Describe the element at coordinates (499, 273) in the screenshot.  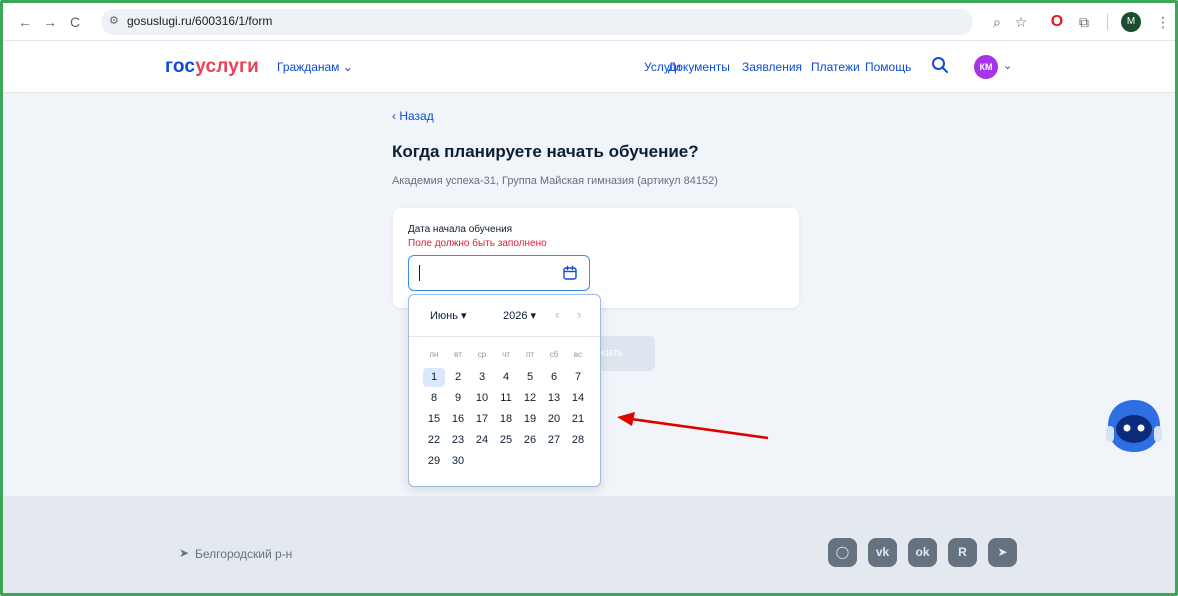
I see `start-date-input` at that location.